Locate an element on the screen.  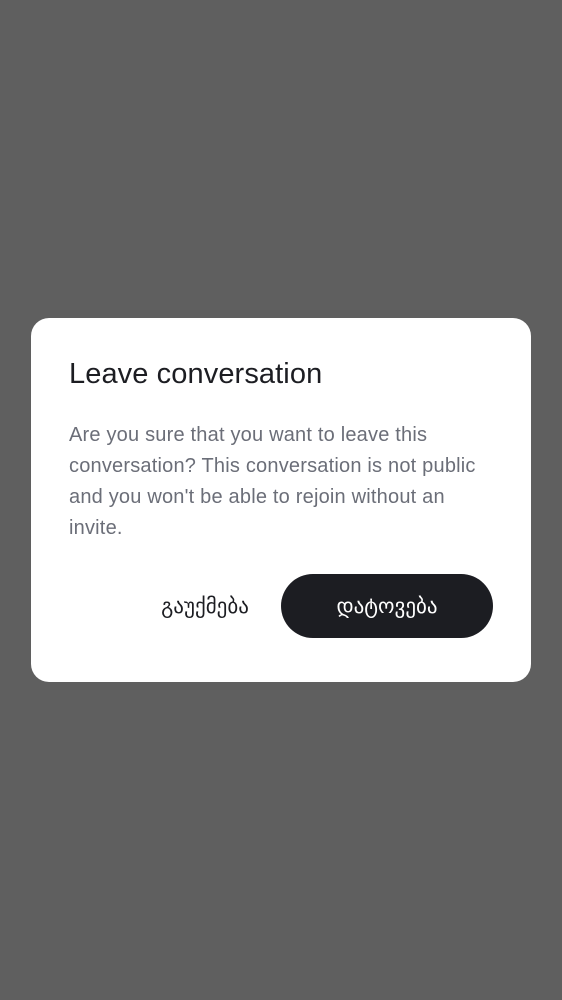
leave-button: დატოვება is located at coordinates (387, 606).